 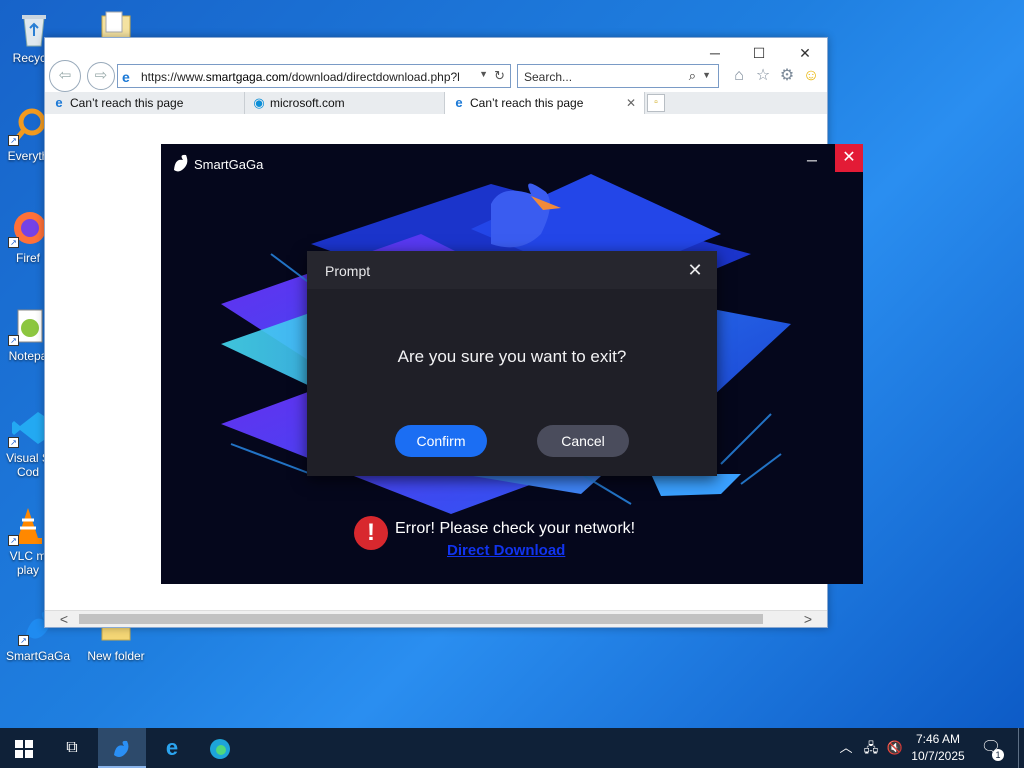 I want to click on tab-label: microsoft.com, so click(x=307, y=103).